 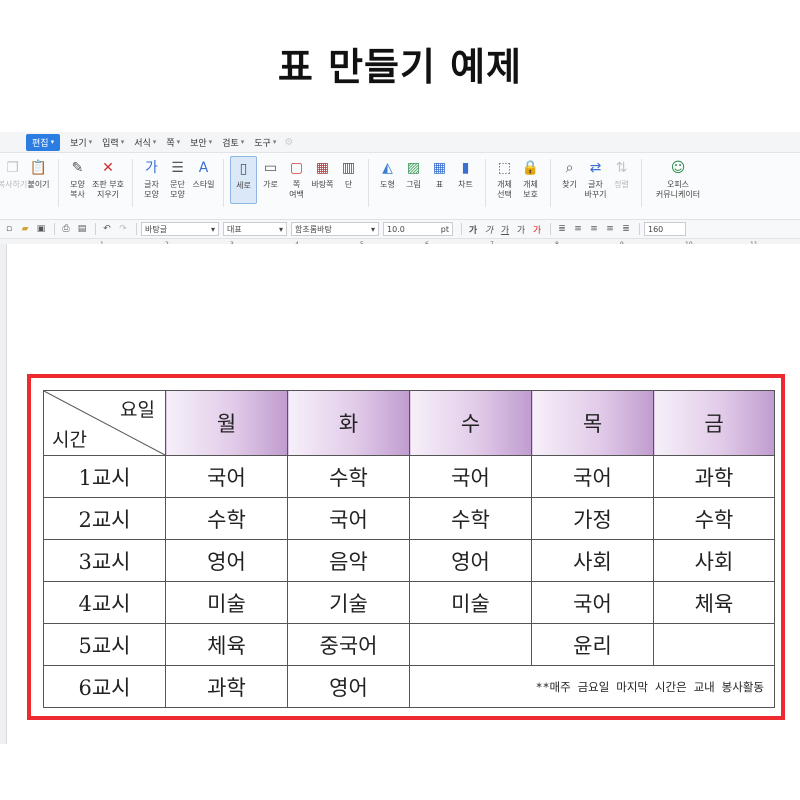 What do you see at coordinates (233, 142) in the screenshot?
I see `menu-review: 검토 ▾` at bounding box center [233, 142].